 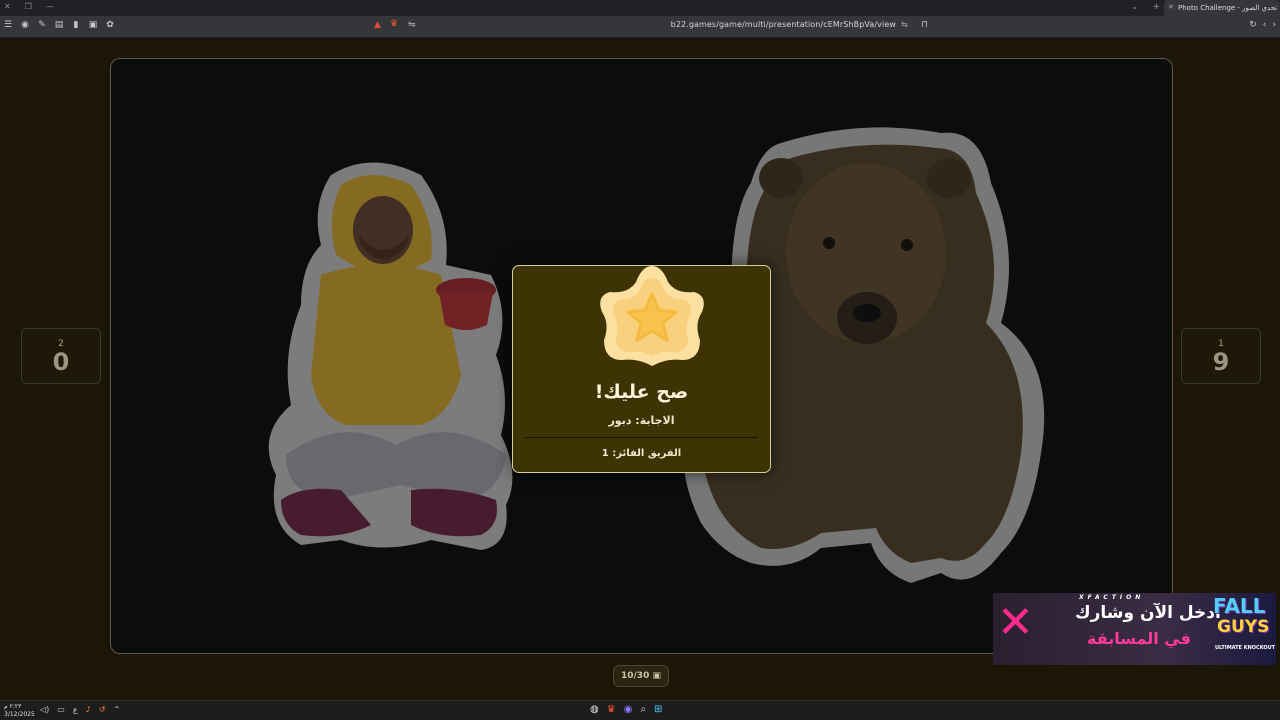 I want to click on window-controls: ✕ ❐ —, so click(x=29, y=6).